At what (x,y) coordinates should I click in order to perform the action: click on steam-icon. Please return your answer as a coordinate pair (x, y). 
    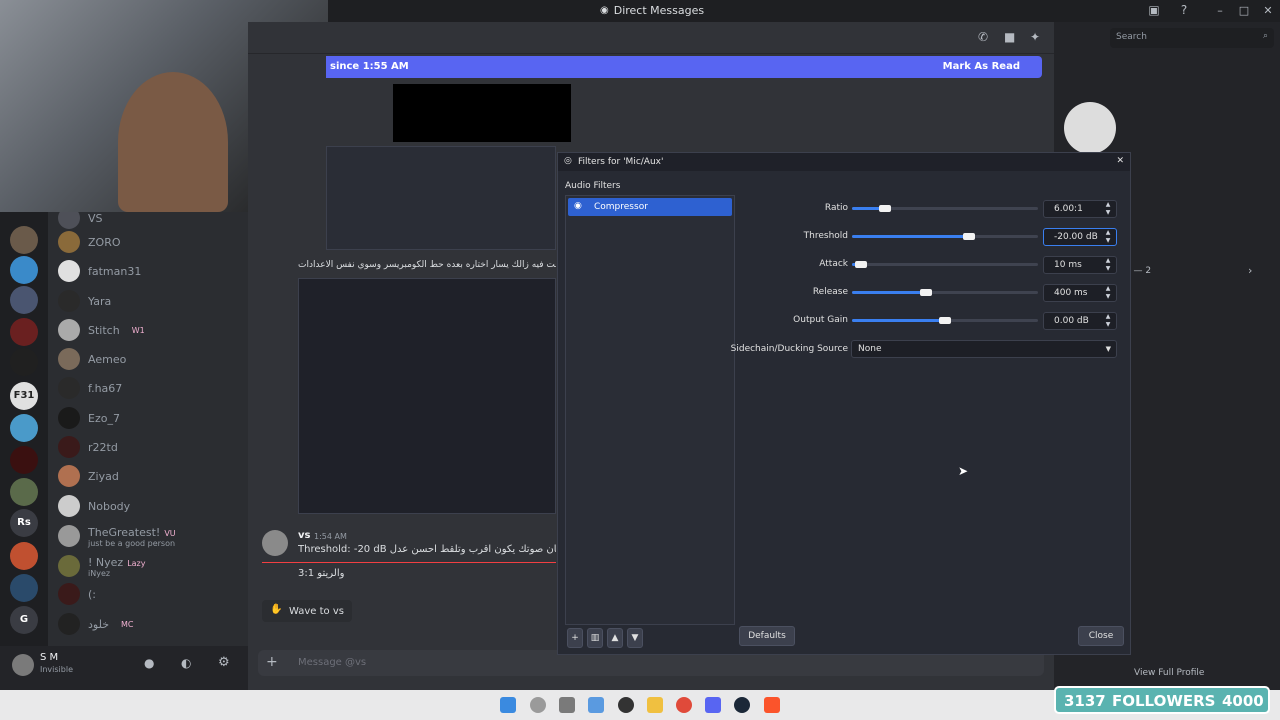
    Looking at the image, I should click on (742, 705).